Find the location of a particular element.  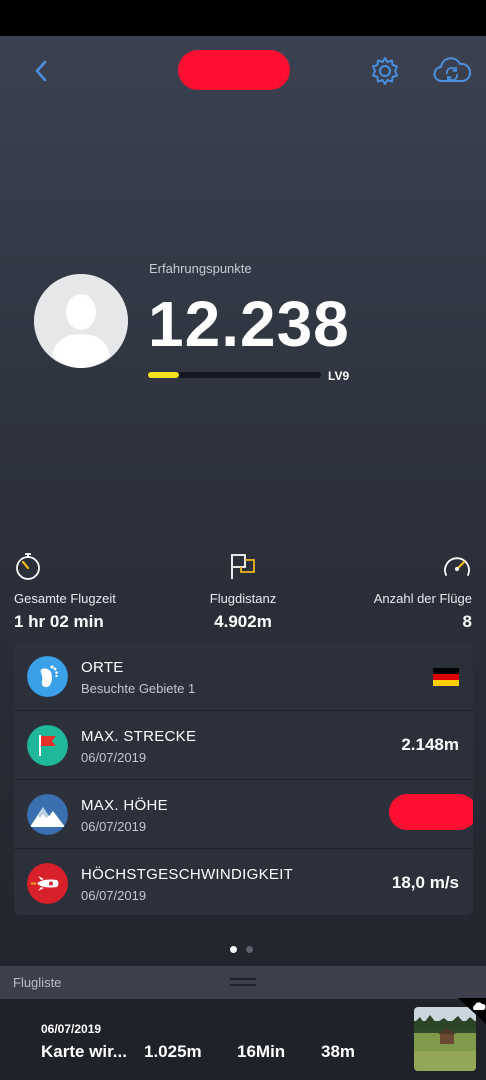

record-row-places: ORTE Besuchte Gebiete 1 is located at coordinates (243, 676).